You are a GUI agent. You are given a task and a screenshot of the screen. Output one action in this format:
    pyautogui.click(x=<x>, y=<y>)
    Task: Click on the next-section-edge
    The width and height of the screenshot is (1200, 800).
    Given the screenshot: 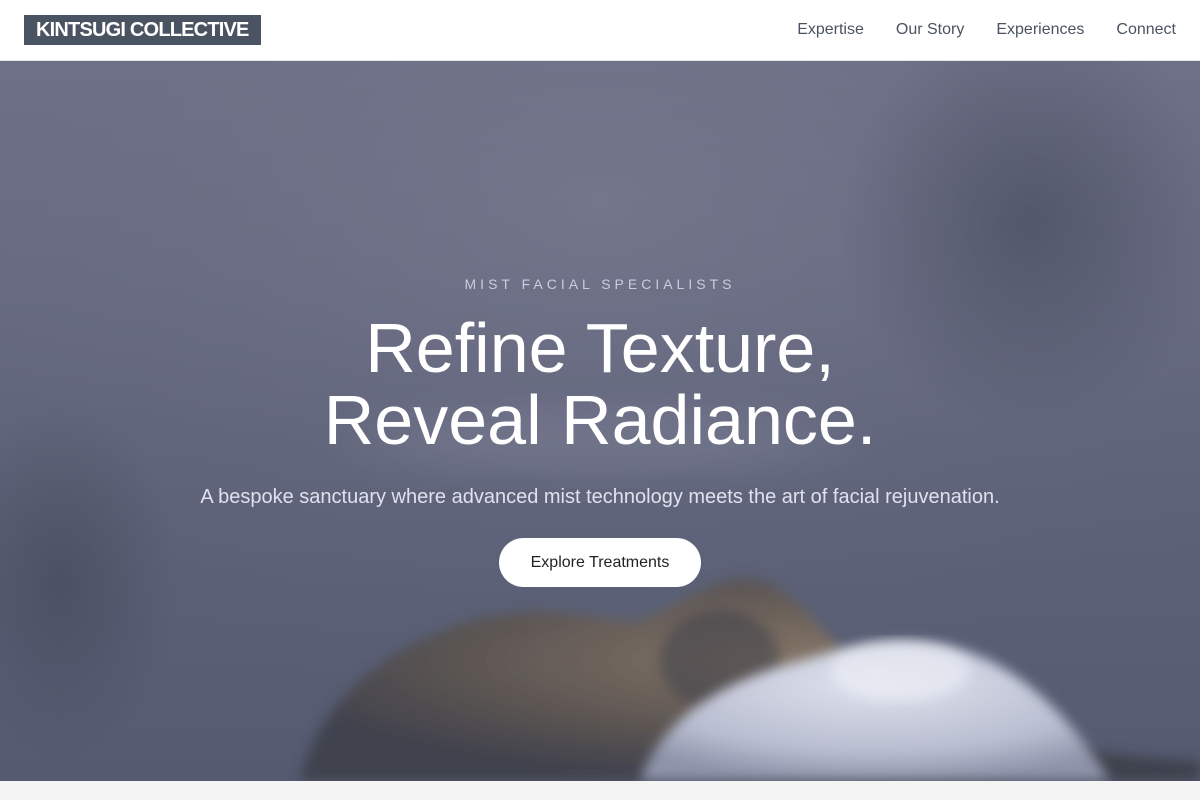 What is the action you would take?
    pyautogui.click(x=600, y=790)
    